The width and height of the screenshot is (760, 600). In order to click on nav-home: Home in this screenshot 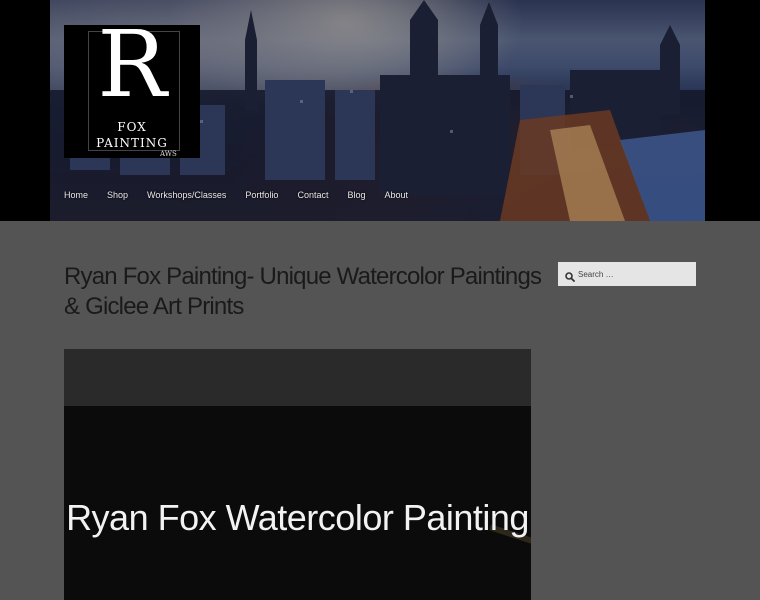, I will do `click(76, 198)`.